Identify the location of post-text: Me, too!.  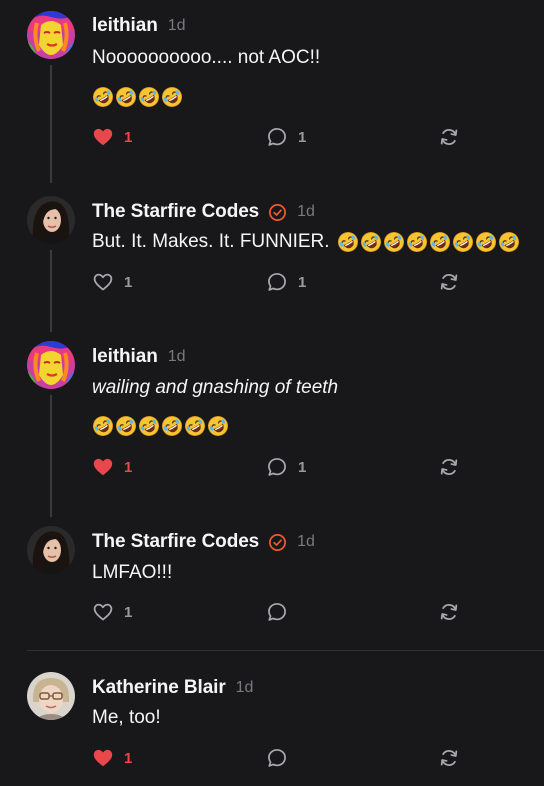
(126, 717).